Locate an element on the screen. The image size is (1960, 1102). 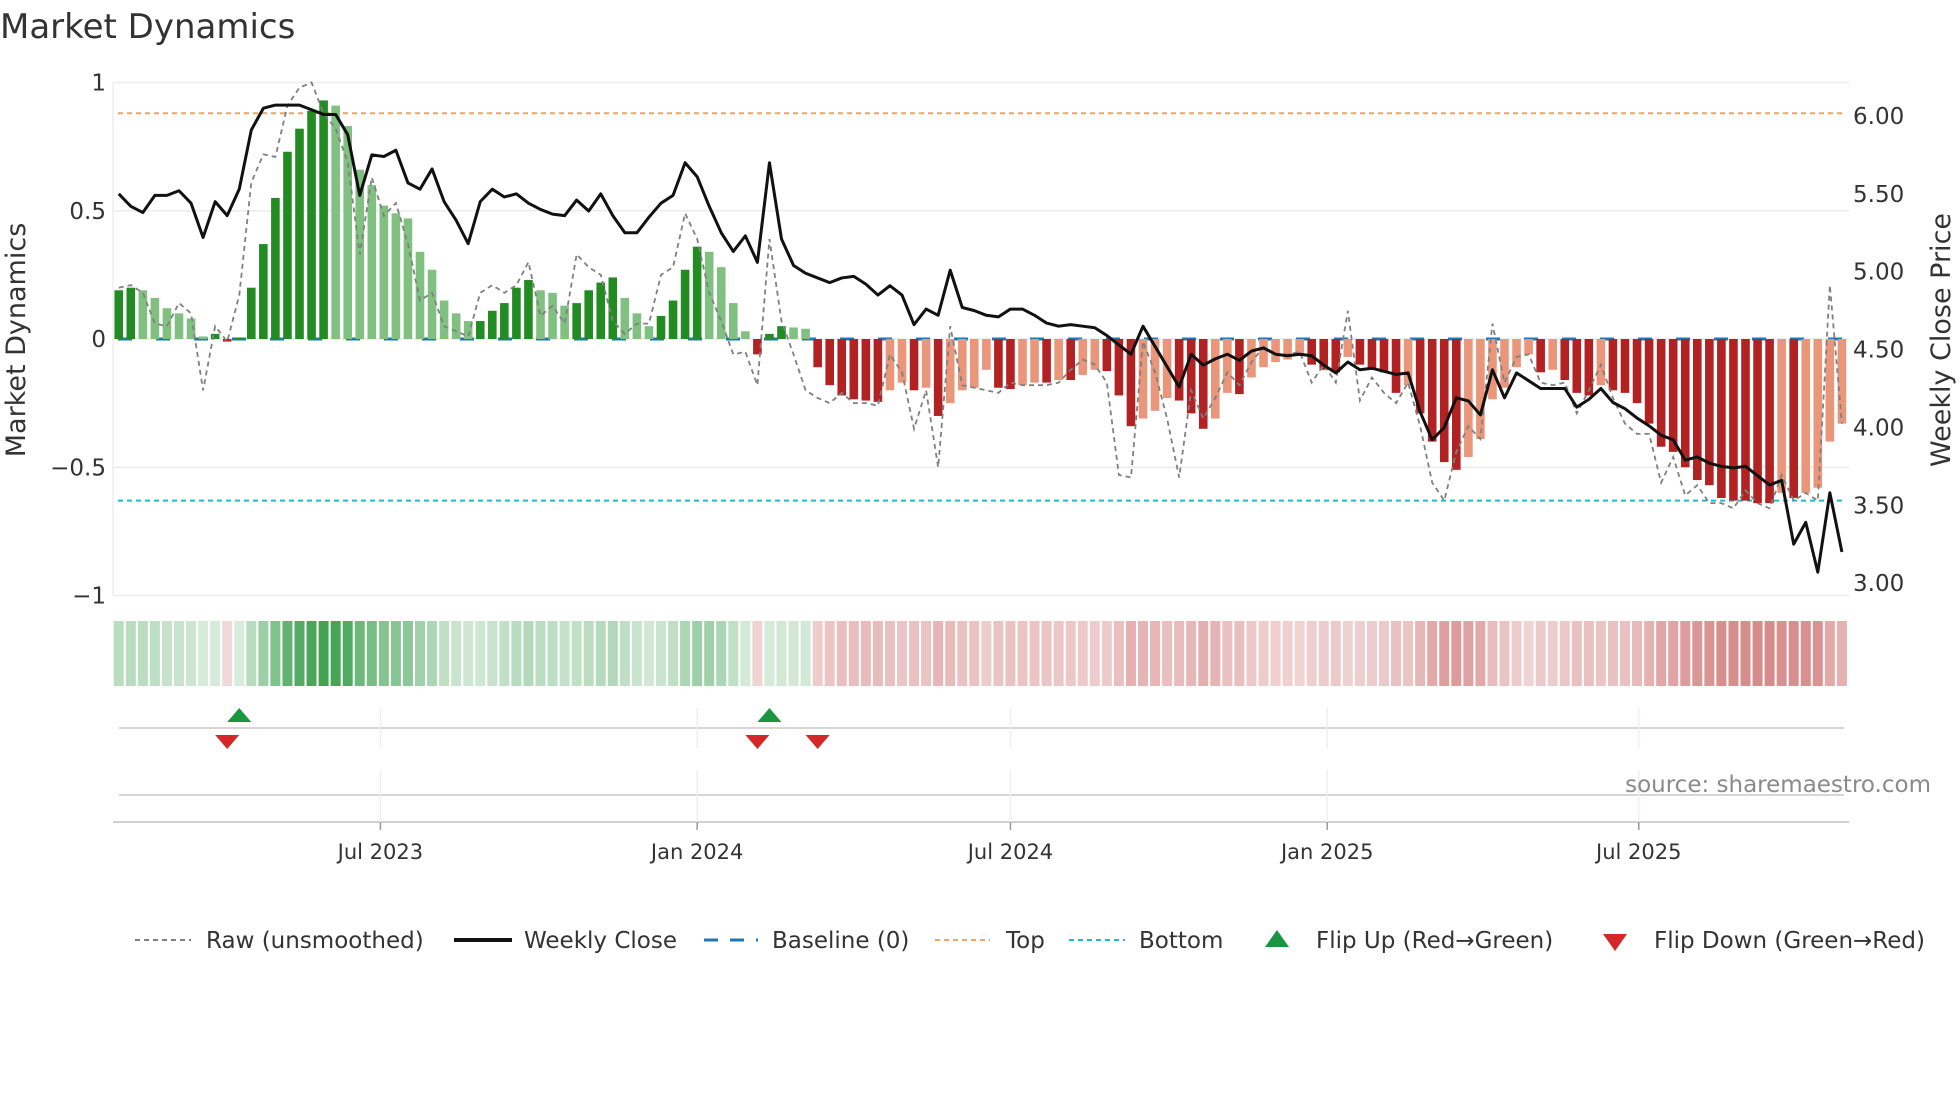
source-credit: source: sharemaestro.com is located at coordinates (1778, 785).